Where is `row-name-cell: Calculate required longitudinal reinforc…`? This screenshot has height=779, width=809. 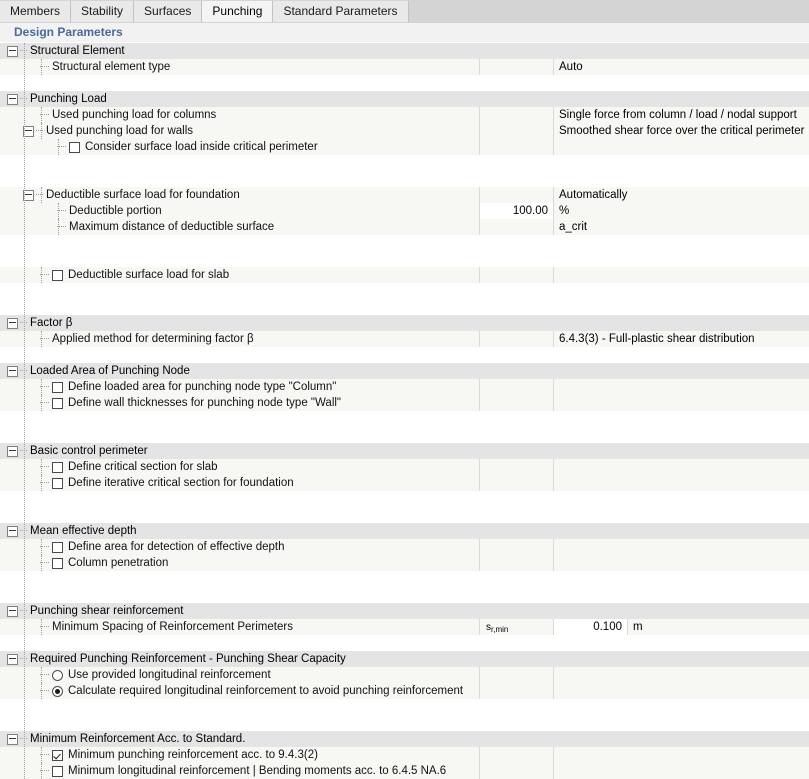 row-name-cell: Calculate required longitudinal reinforc… is located at coordinates (239, 691).